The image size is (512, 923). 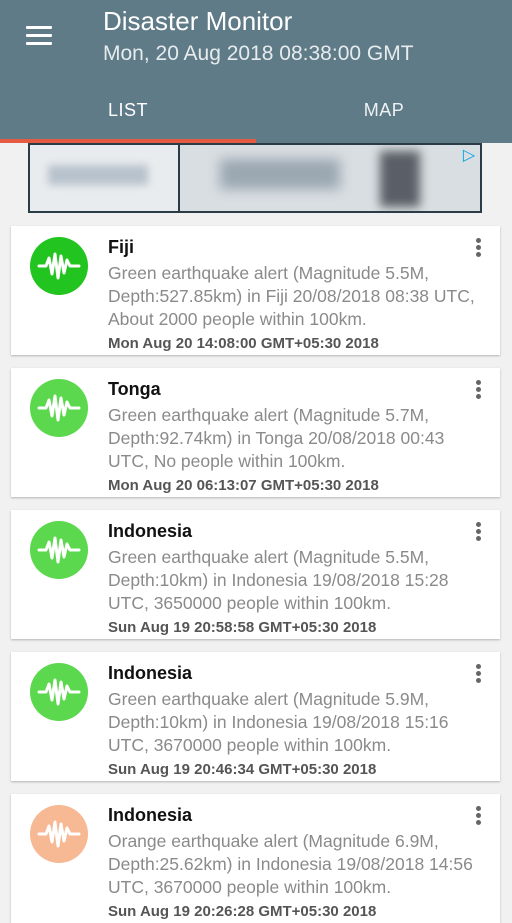 I want to click on alert-time: Sun Aug 19 20:58:58 GMT+05:30 2018, so click(x=242, y=627).